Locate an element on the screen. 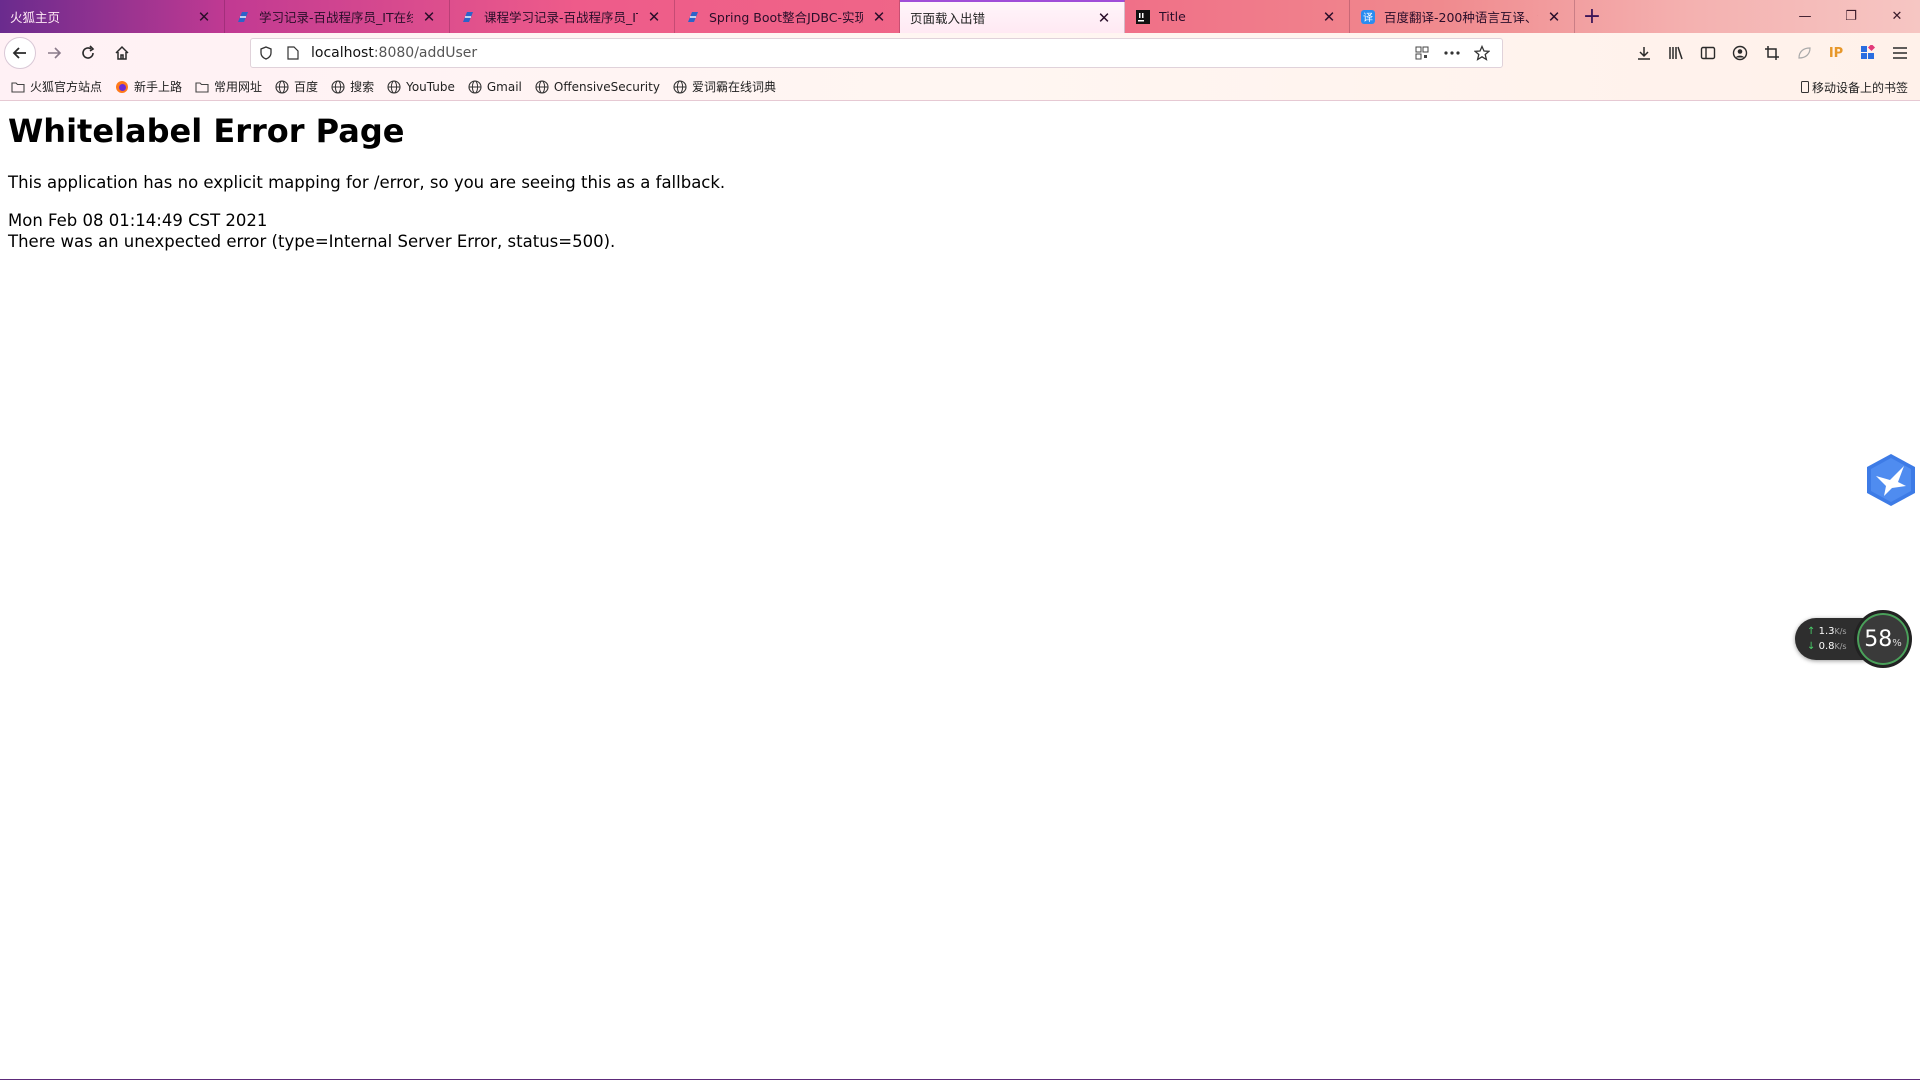  new-tab-button: + is located at coordinates (1592, 16).